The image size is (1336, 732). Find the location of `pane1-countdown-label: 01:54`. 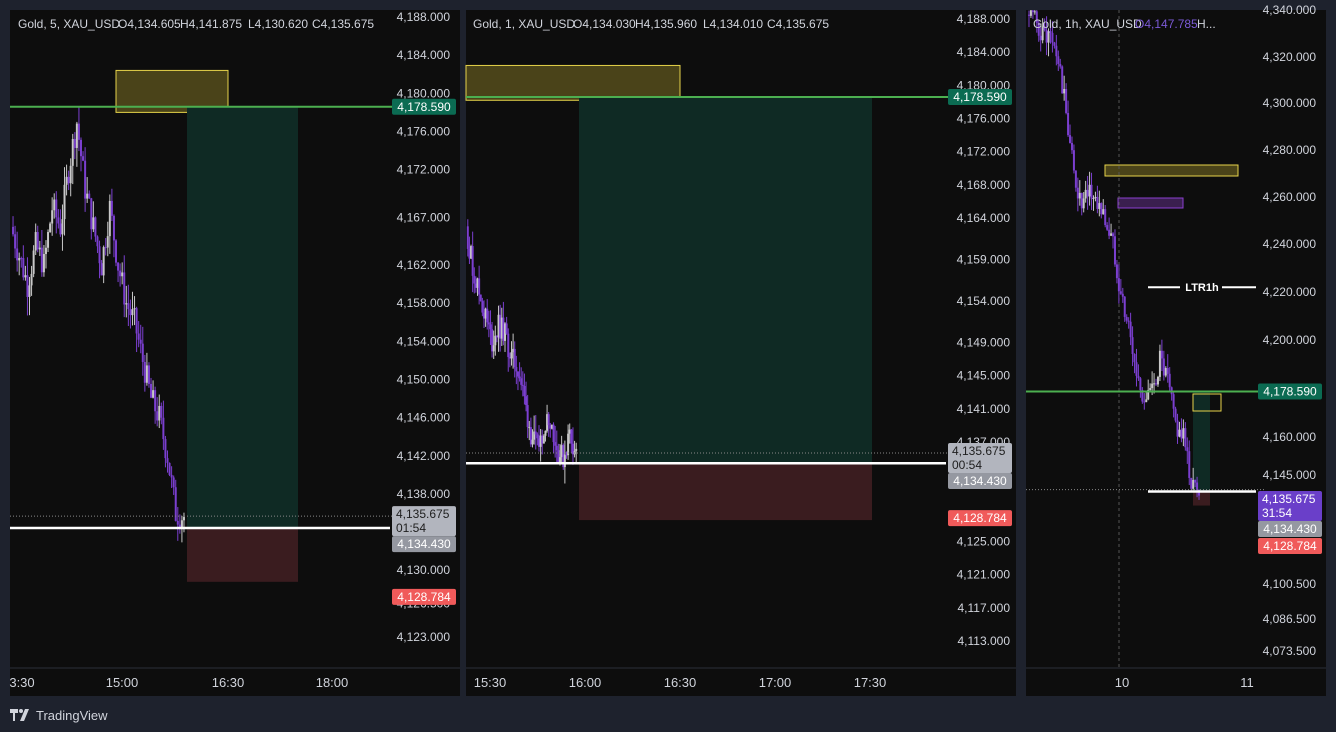

pane1-countdown-label: 01:54 is located at coordinates (411, 528).